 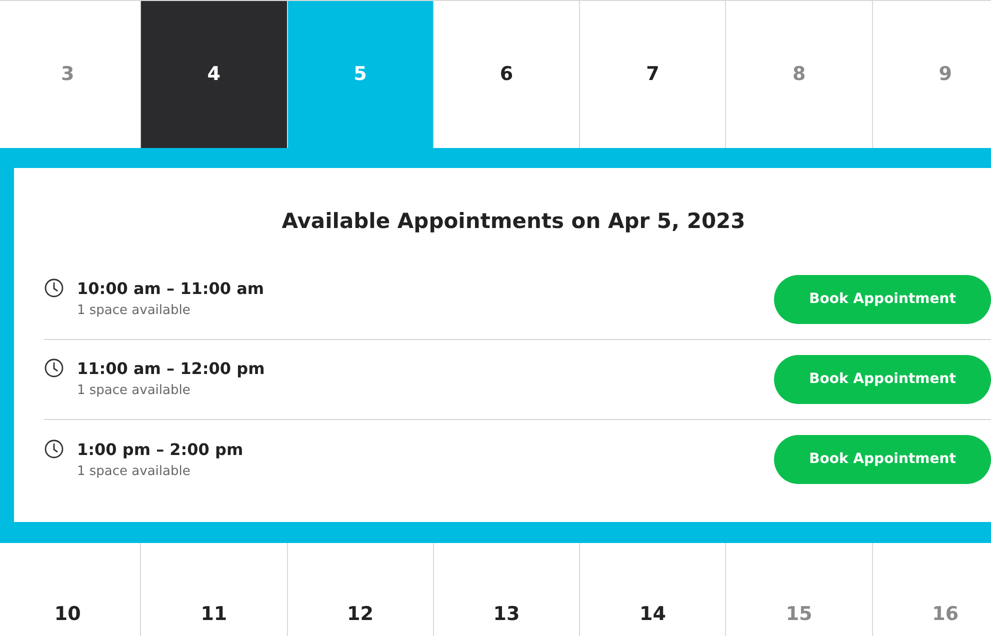 I want to click on day-cell: 7, so click(x=652, y=74).